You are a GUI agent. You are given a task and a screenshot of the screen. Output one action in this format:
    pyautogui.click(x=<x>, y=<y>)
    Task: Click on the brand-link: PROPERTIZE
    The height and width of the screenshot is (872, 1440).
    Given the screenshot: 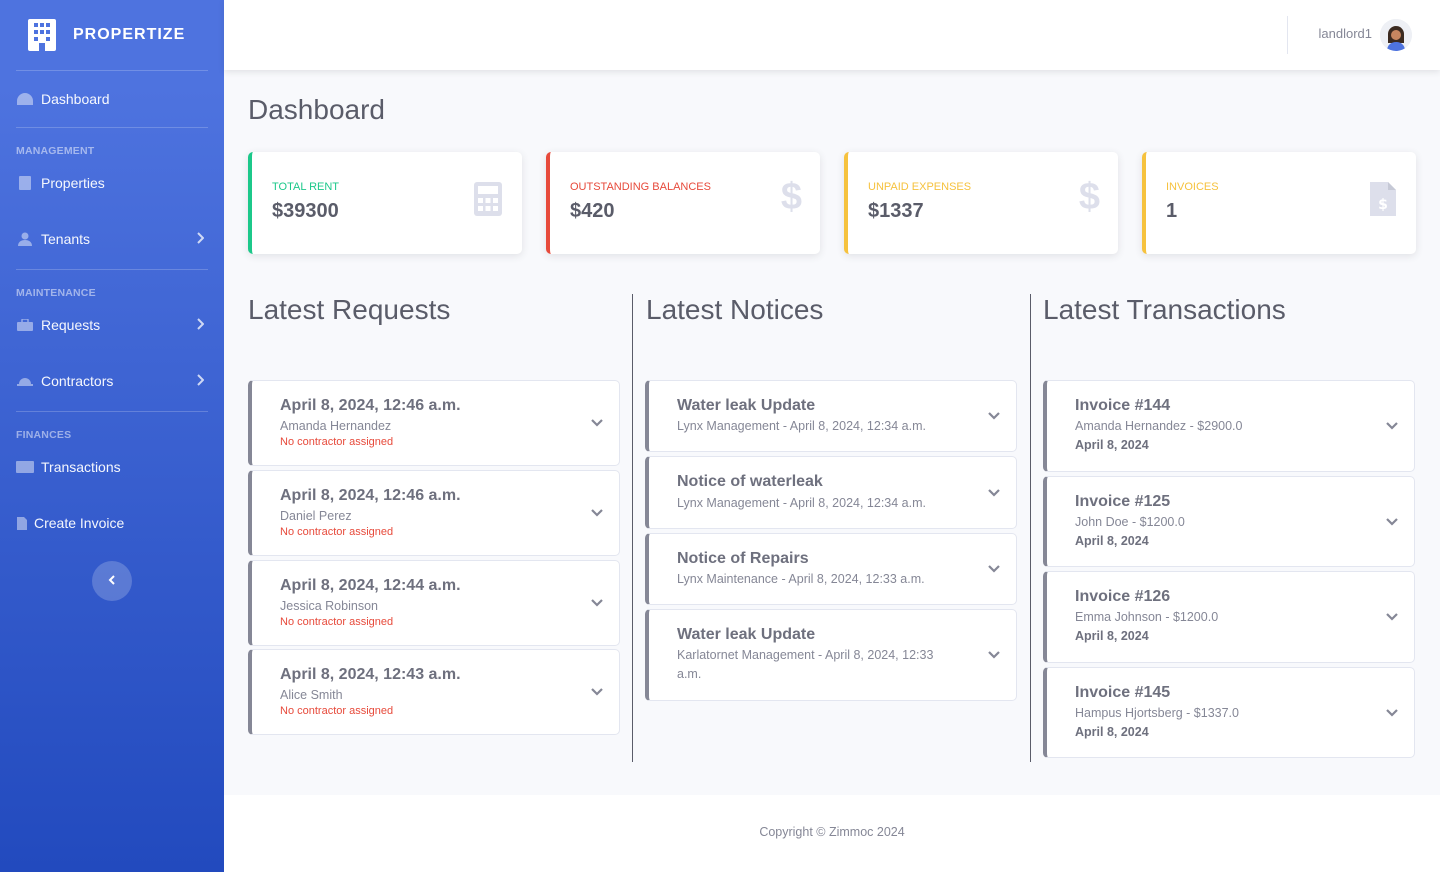 What is the action you would take?
    pyautogui.click(x=112, y=35)
    